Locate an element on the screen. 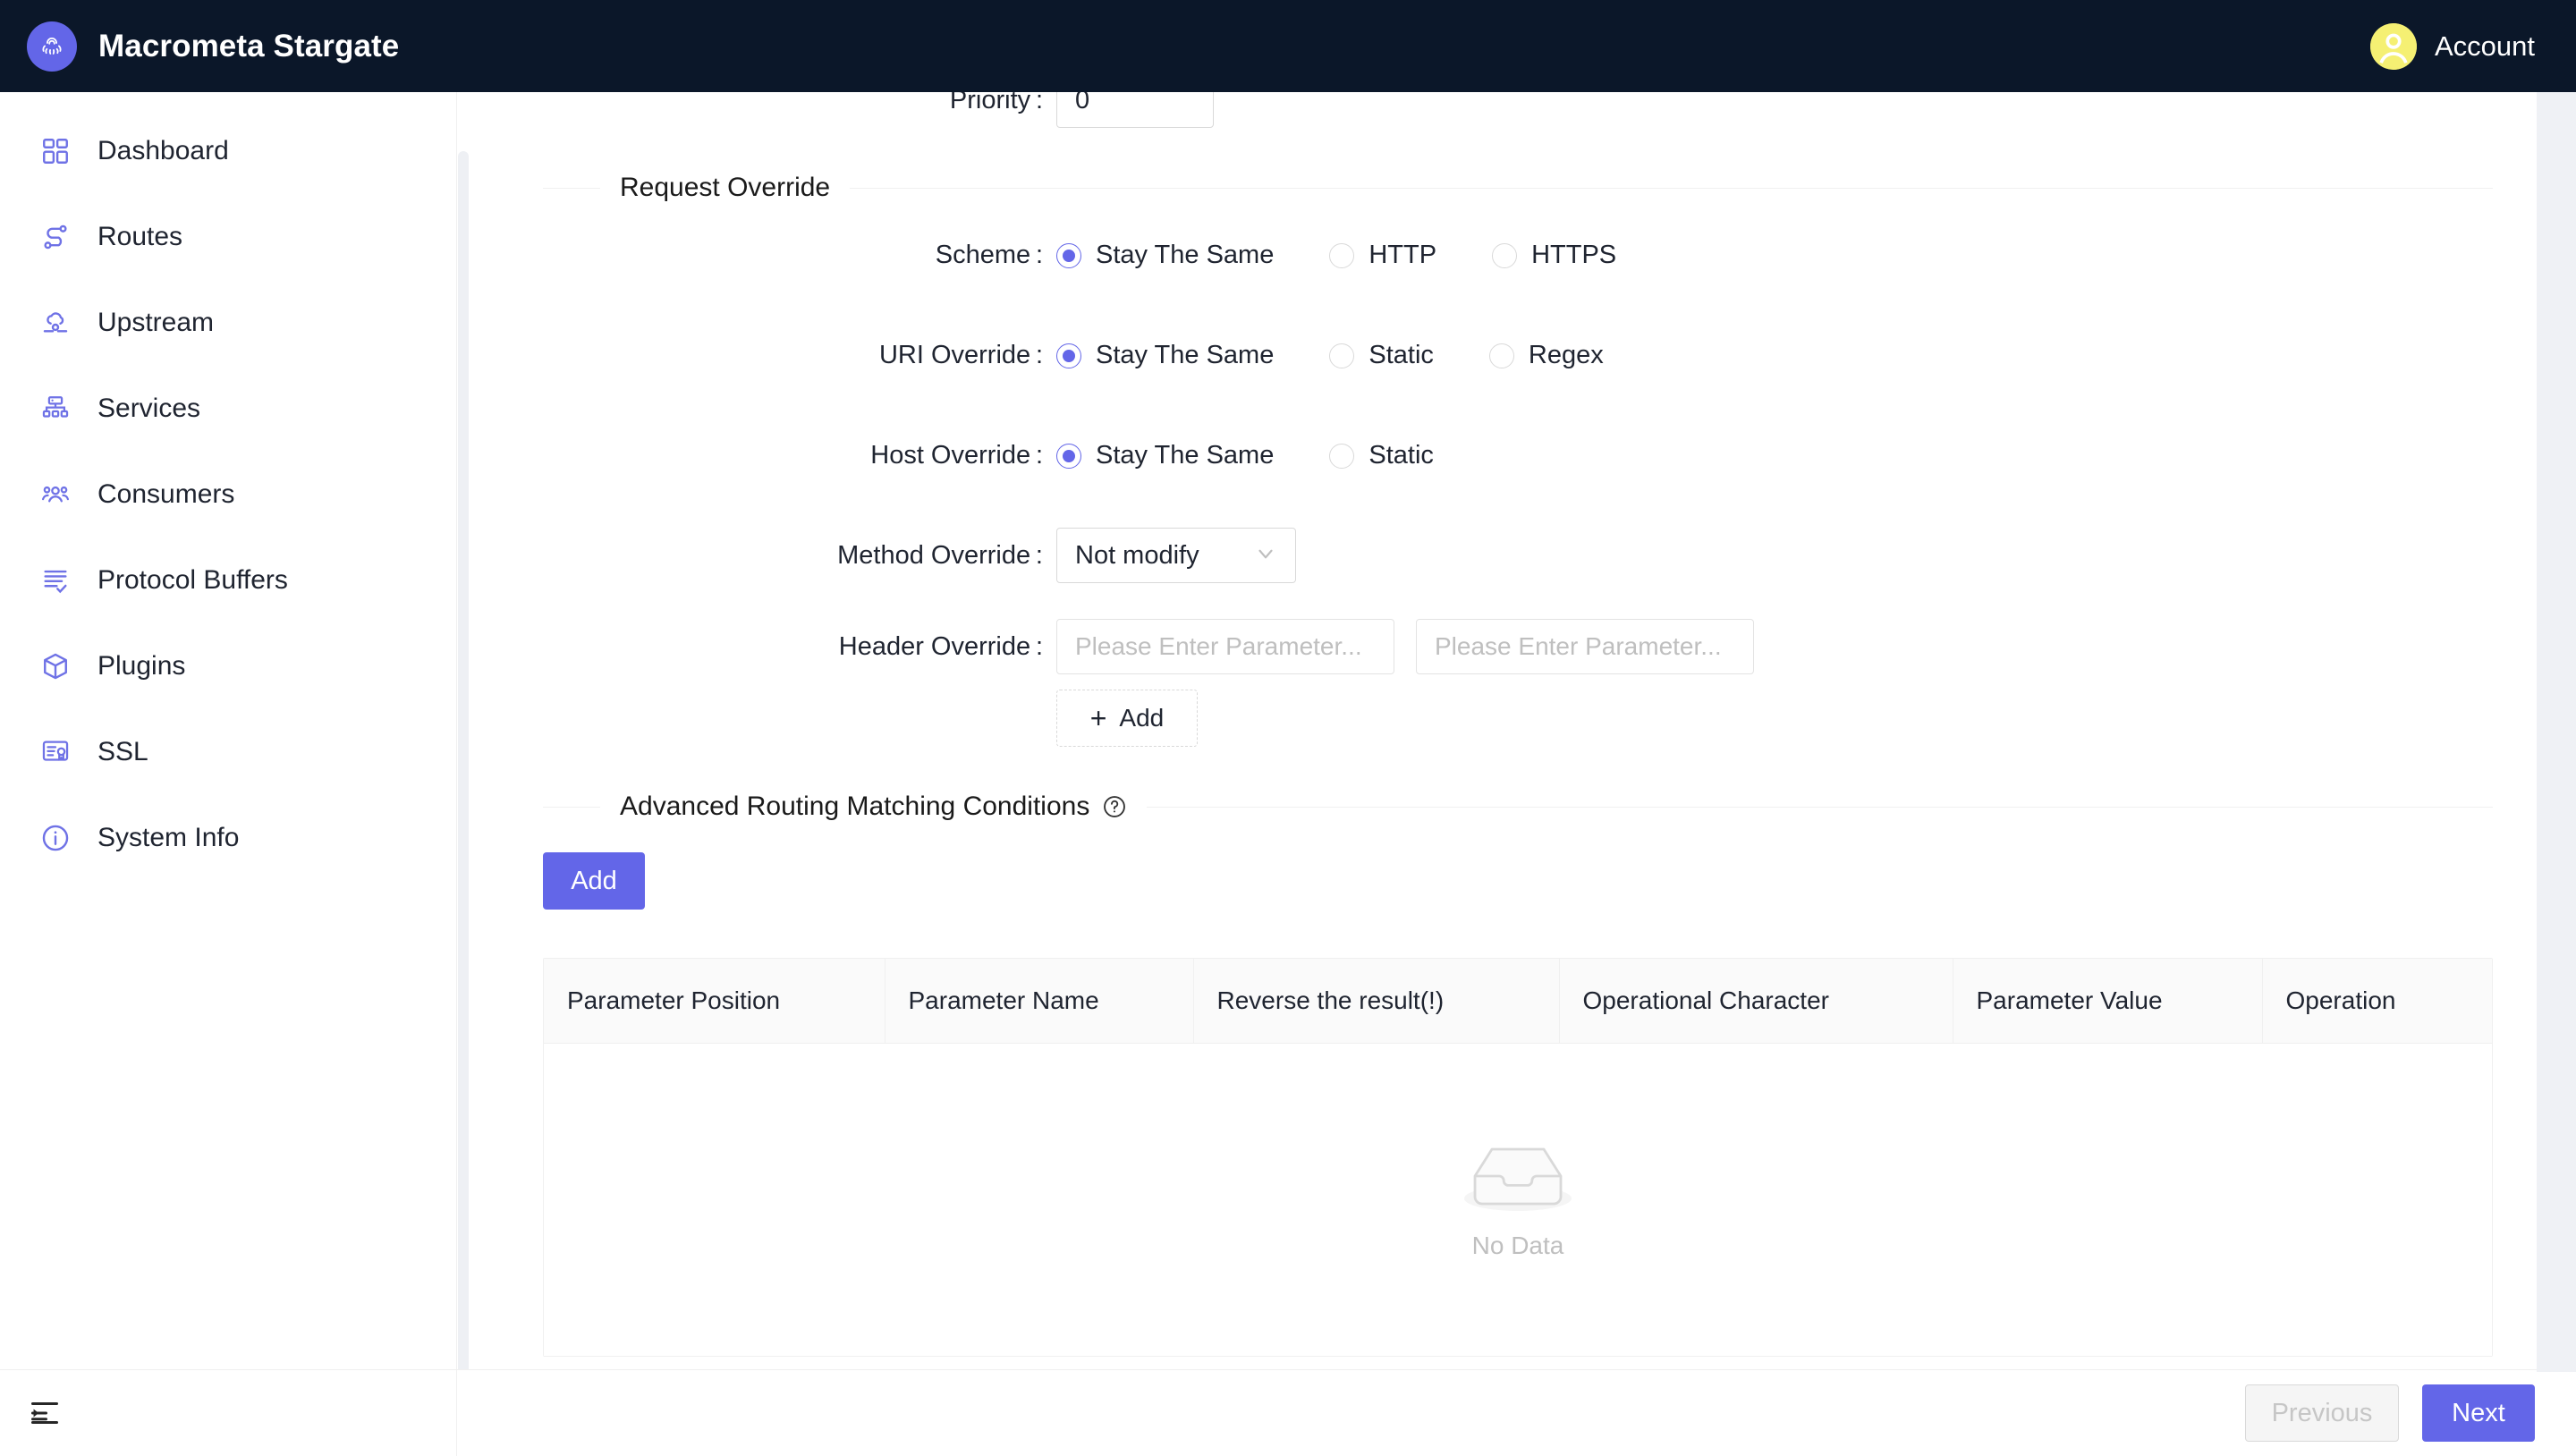 This screenshot has height=1456, width=2576. page-background-right-gutter is located at coordinates (2556, 732).